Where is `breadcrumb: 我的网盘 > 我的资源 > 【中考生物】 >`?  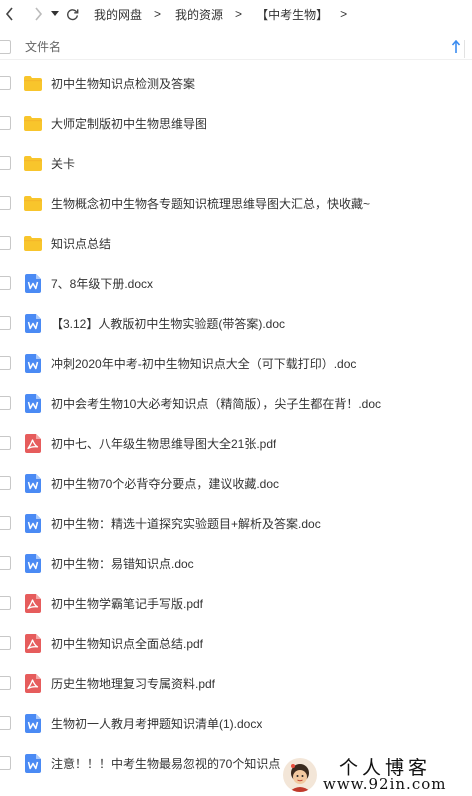 breadcrumb: 我的网盘 > 我的资源 > 【中考生物】 > is located at coordinates (225, 14).